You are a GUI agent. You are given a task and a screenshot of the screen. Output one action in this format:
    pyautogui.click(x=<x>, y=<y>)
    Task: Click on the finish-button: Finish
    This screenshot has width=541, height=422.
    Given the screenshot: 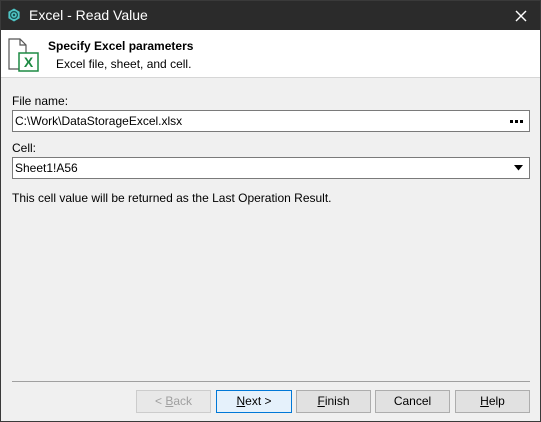 What is the action you would take?
    pyautogui.click(x=333, y=401)
    